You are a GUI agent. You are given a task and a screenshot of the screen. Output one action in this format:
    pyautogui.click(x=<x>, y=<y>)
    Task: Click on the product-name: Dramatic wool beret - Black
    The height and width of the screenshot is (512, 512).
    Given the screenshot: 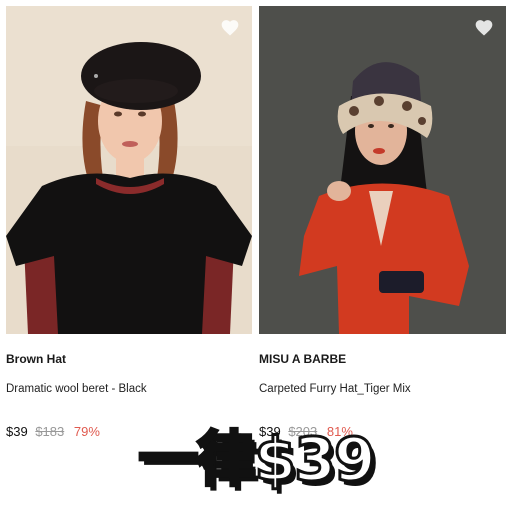 What is the action you would take?
    pyautogui.click(x=129, y=389)
    